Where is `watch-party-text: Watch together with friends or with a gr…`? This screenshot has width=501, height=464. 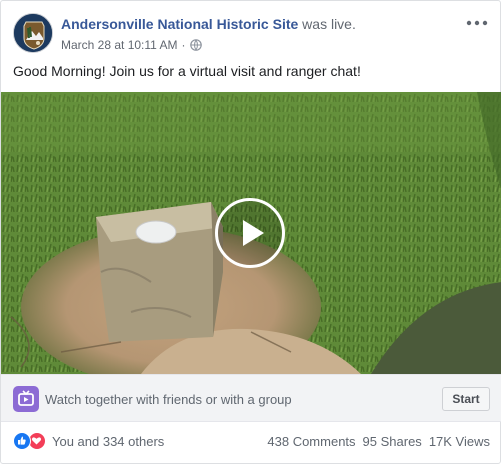 watch-party-text: Watch together with friends or with a gr… is located at coordinates (168, 399).